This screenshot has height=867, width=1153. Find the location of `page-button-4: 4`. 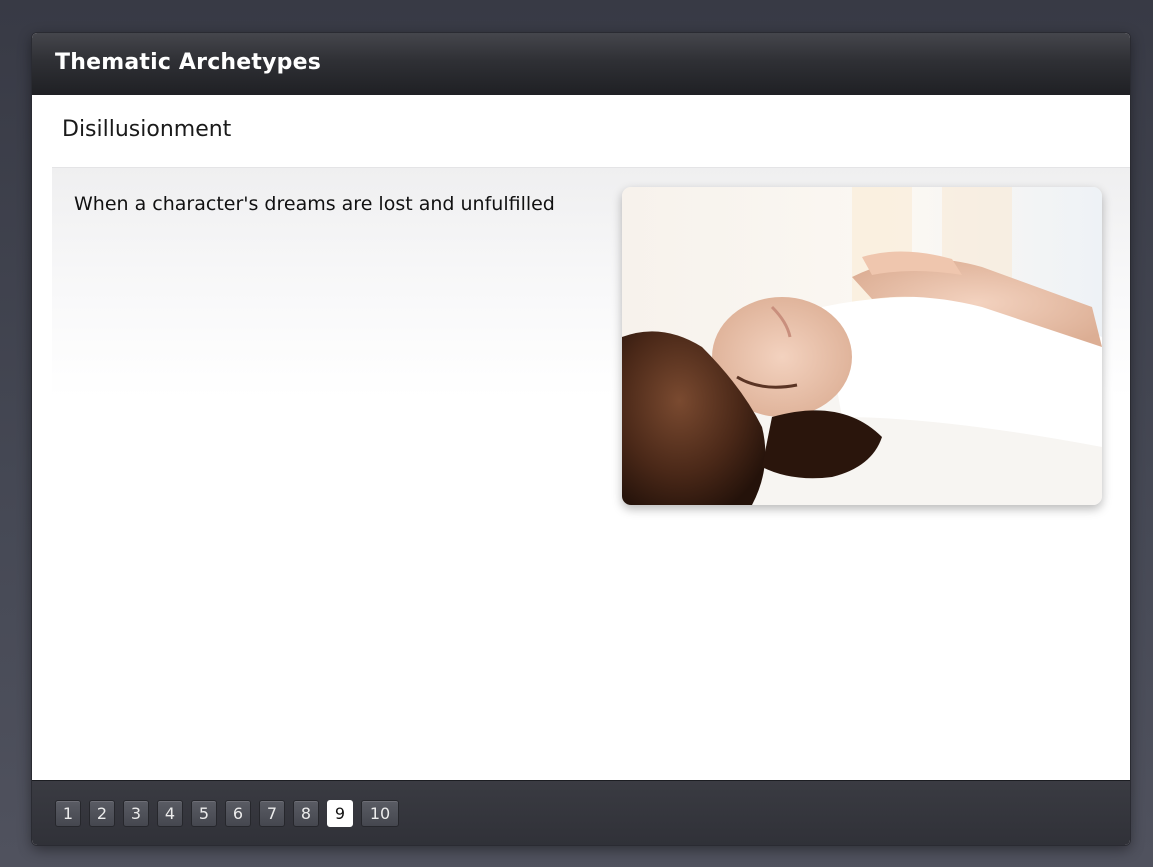

page-button-4: 4 is located at coordinates (170, 813).